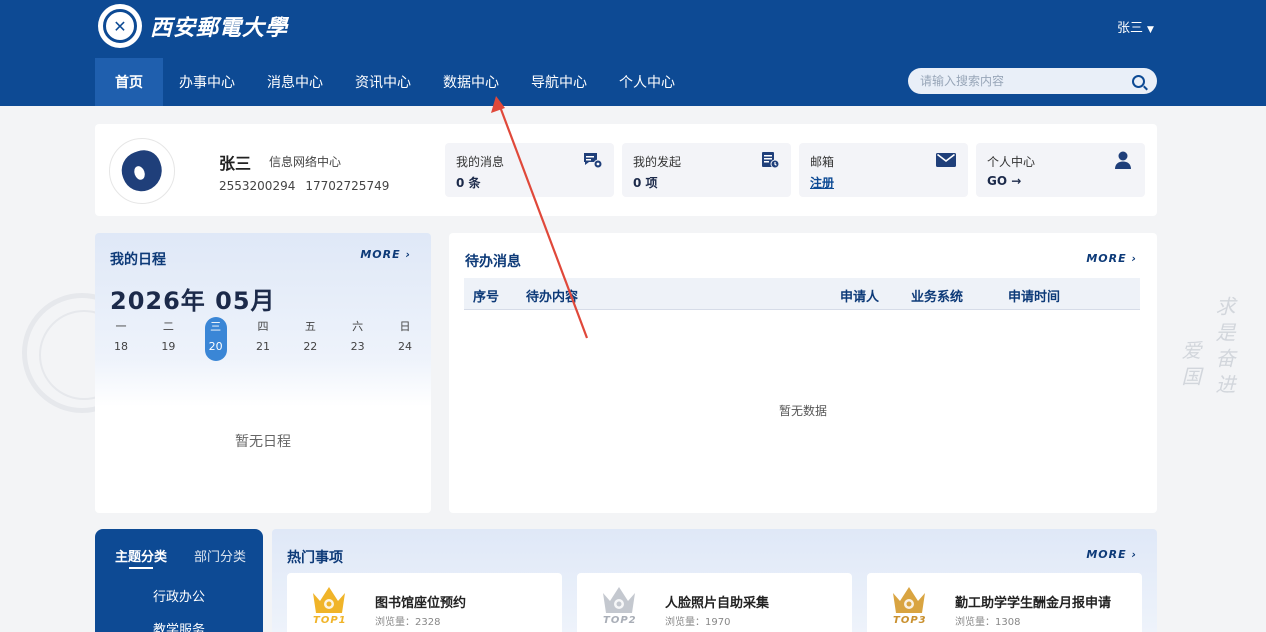  What do you see at coordinates (310, 346) in the screenshot?
I see `date-label: 22` at bounding box center [310, 346].